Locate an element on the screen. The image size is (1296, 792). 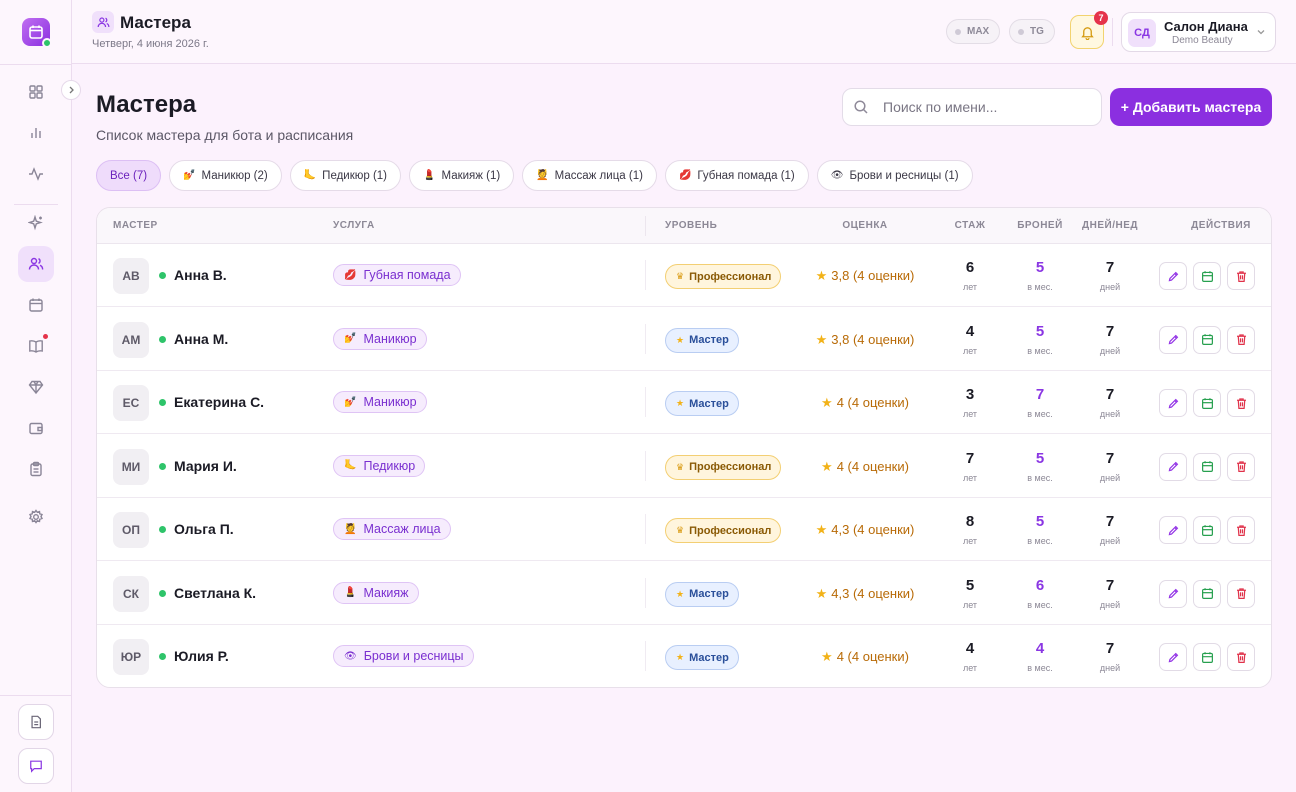
tg-label: TG is located at coordinates (1037, 31).